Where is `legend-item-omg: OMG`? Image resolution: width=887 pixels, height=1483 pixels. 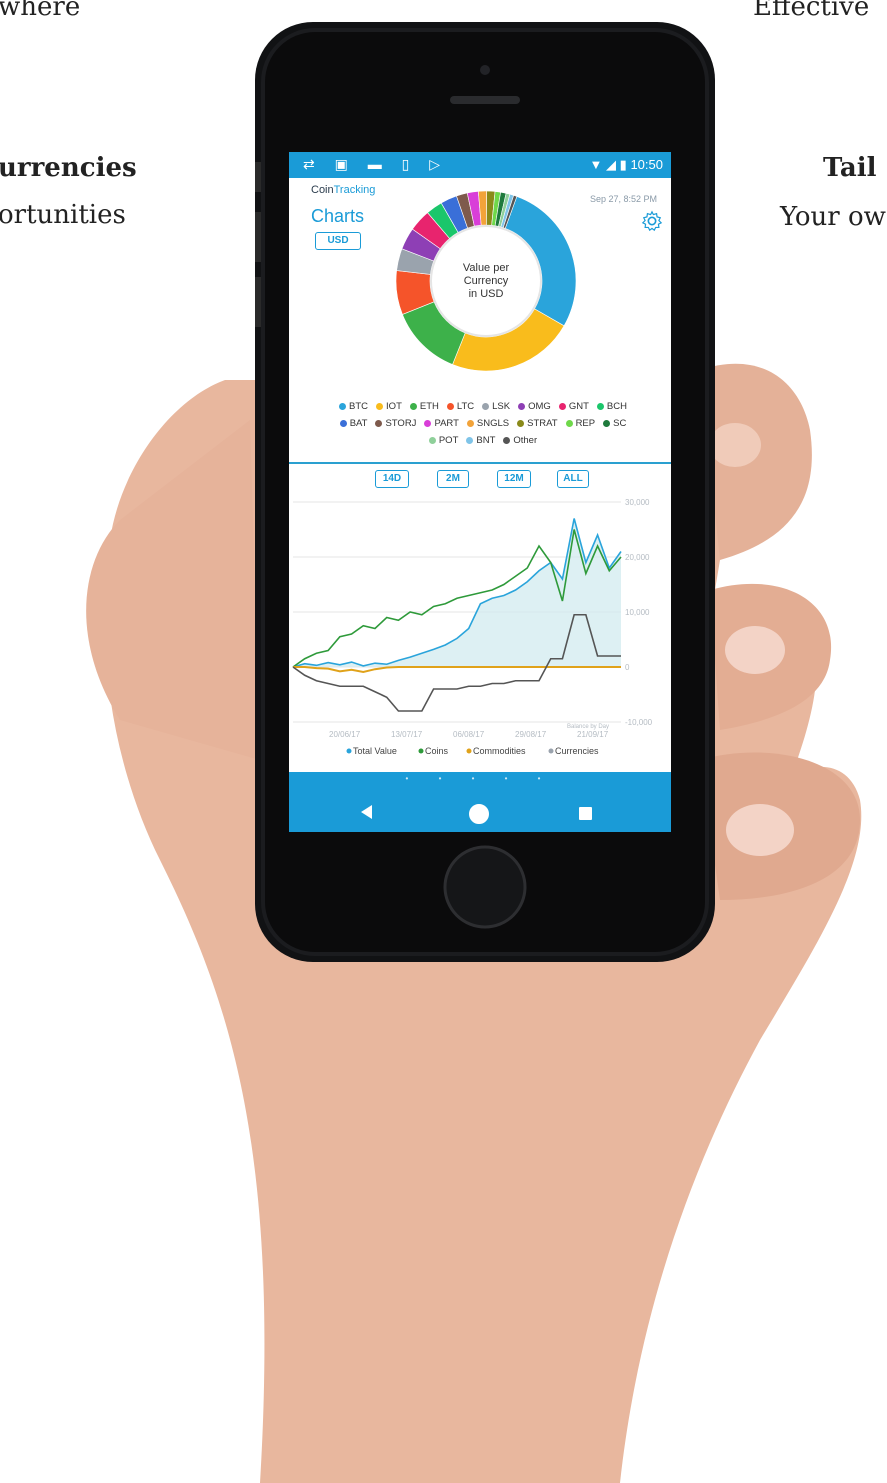
legend-item-omg: OMG is located at coordinates (534, 406).